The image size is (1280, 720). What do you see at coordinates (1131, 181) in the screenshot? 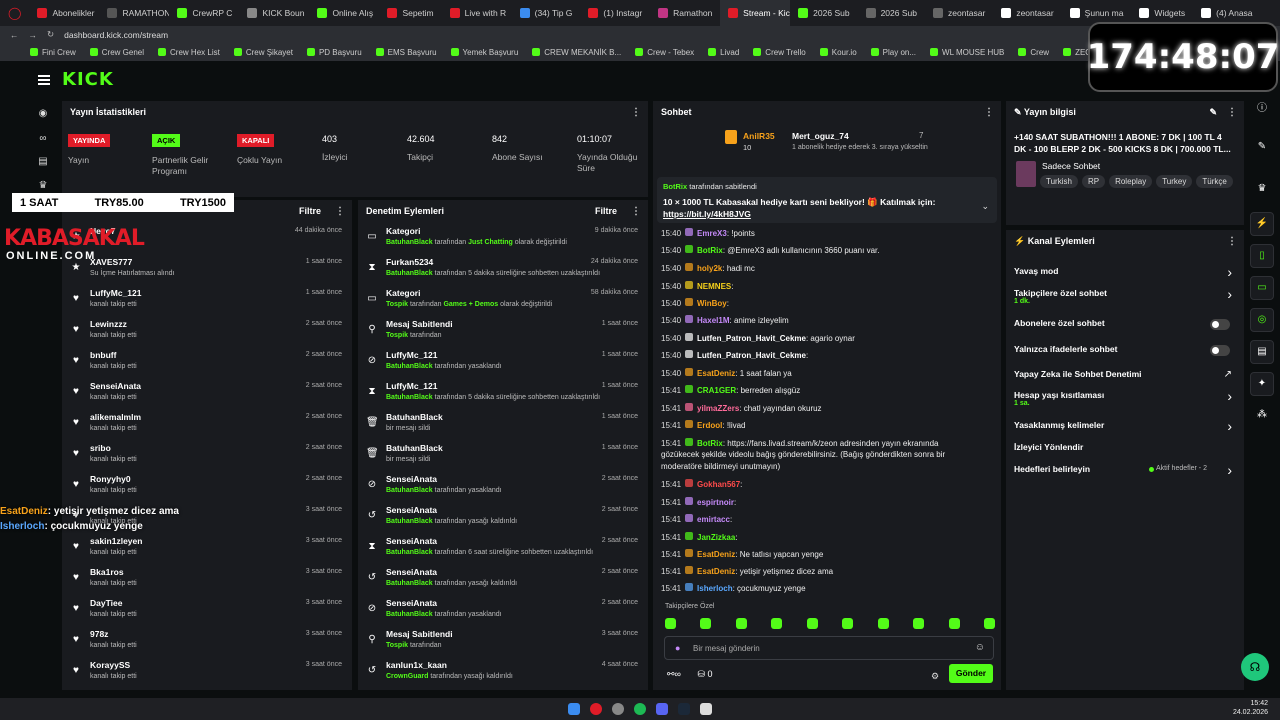
I see `stream-tag: Roleplay` at bounding box center [1131, 181].